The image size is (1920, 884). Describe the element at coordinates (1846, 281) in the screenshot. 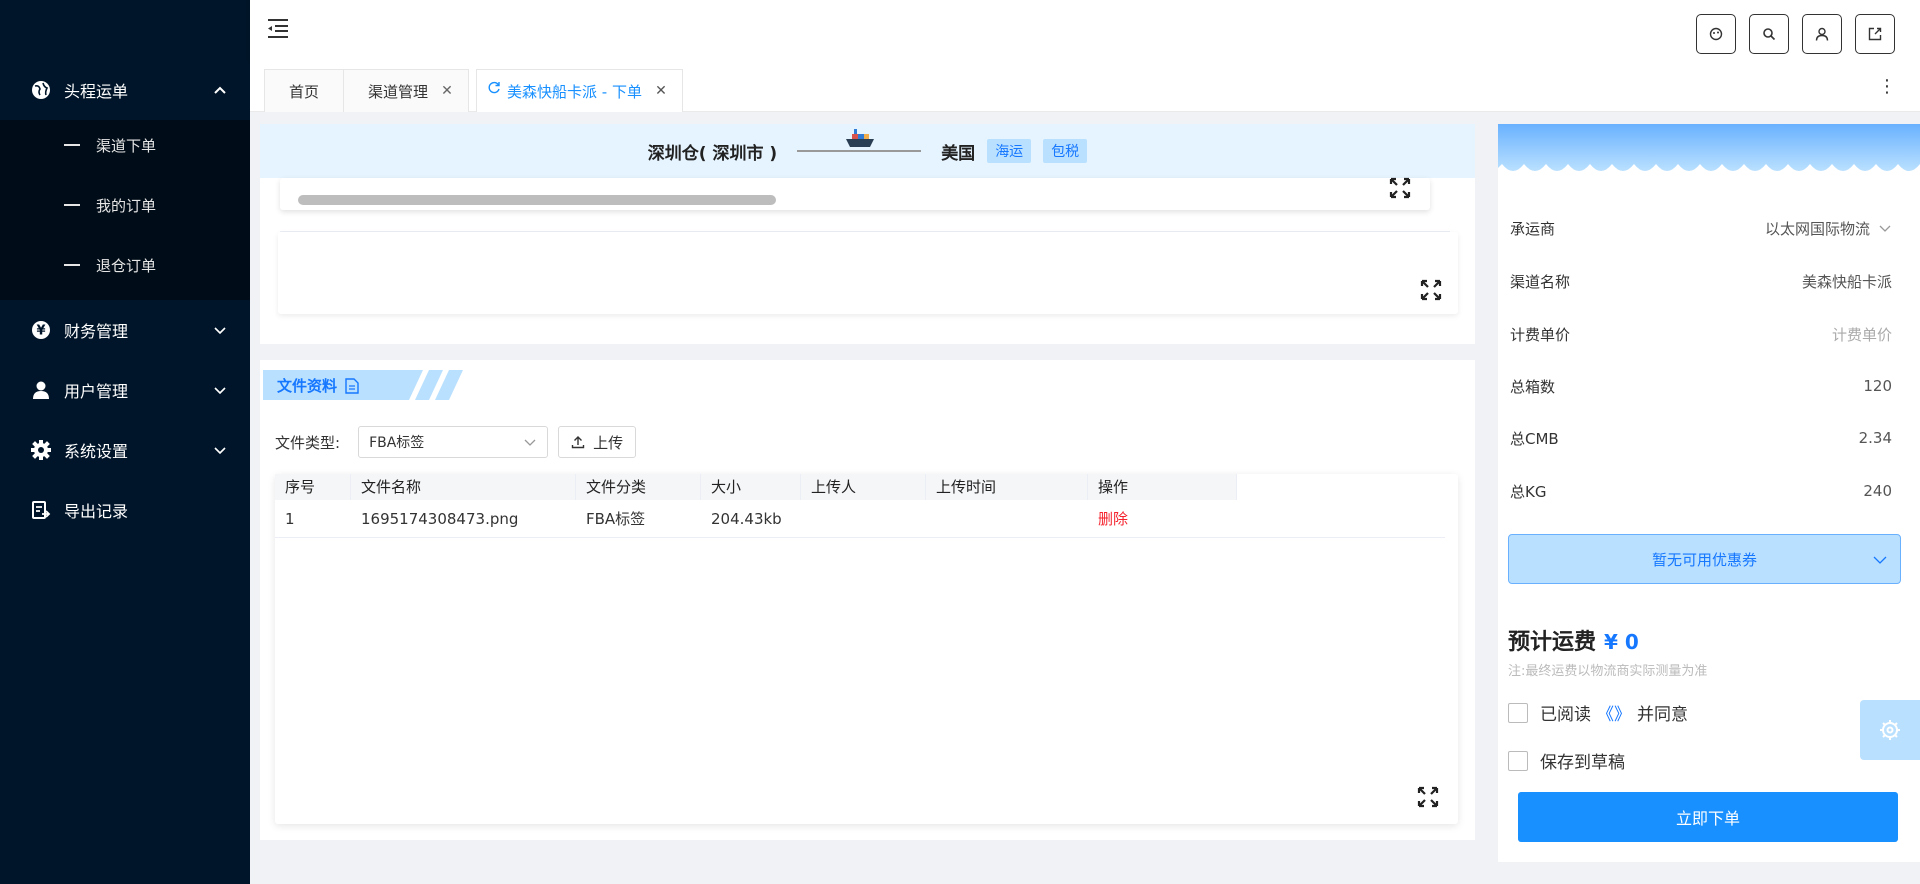

I see `channel-value: 美森快船卡派` at that location.